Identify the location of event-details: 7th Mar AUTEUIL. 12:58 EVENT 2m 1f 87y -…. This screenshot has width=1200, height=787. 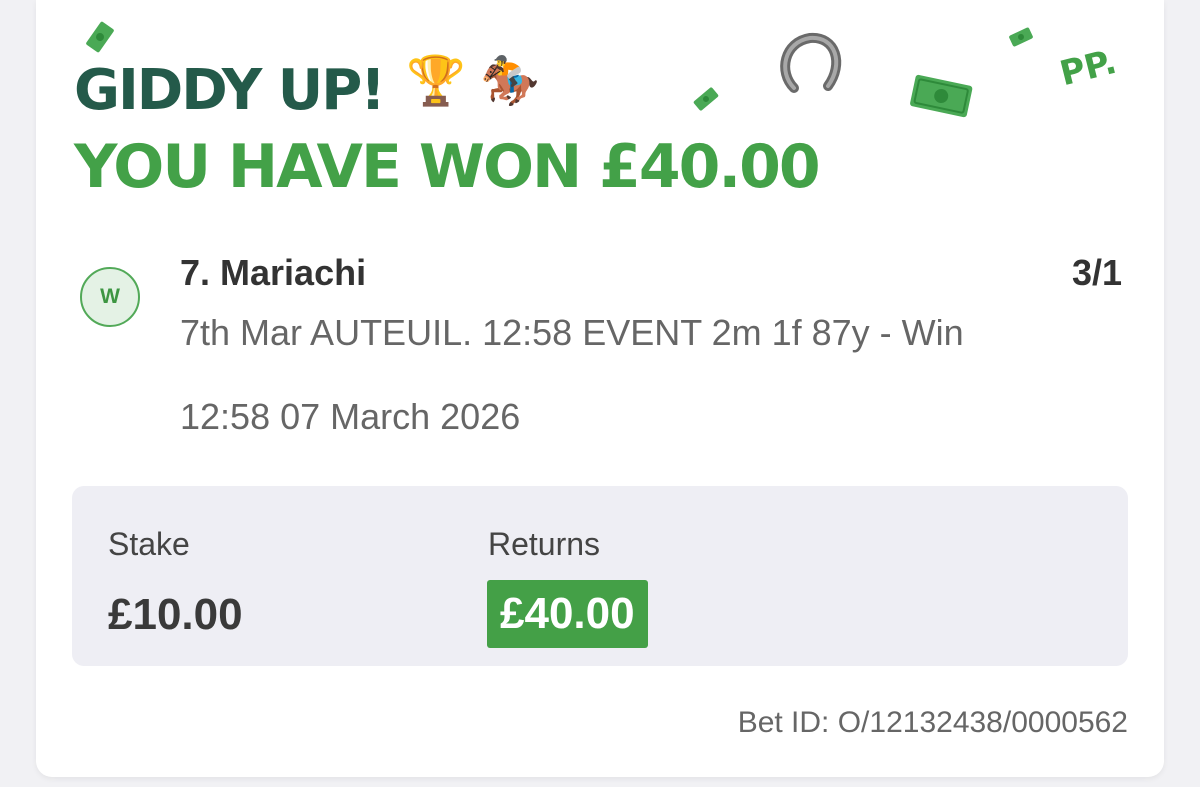
(572, 332).